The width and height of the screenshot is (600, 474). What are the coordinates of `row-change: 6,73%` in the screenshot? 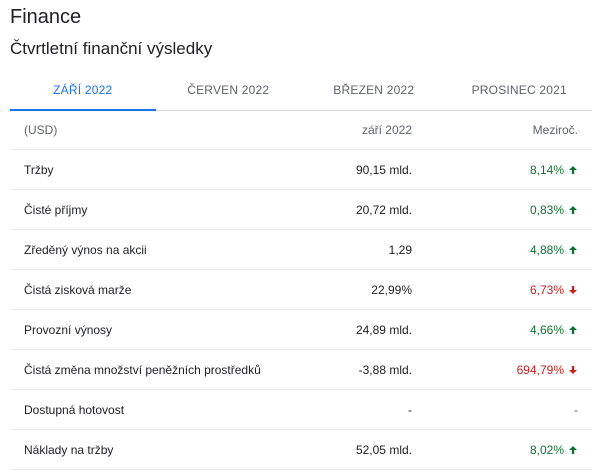 It's located at (495, 290).